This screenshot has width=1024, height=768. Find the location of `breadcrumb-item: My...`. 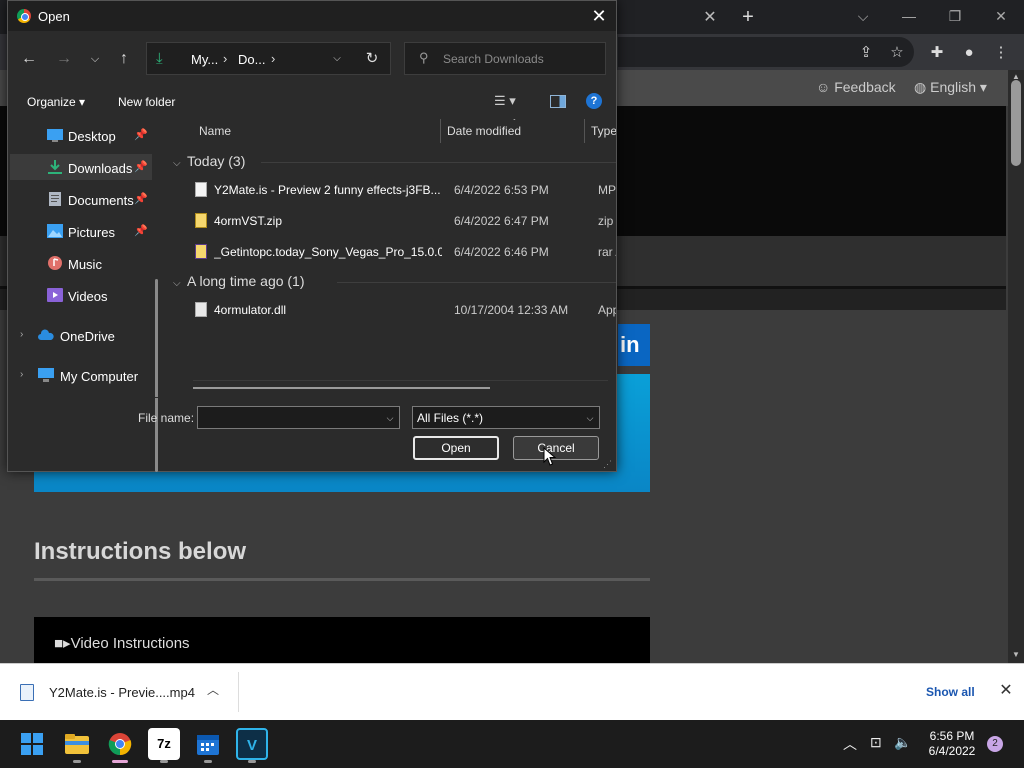

breadcrumb-item: My... is located at coordinates (204, 59).